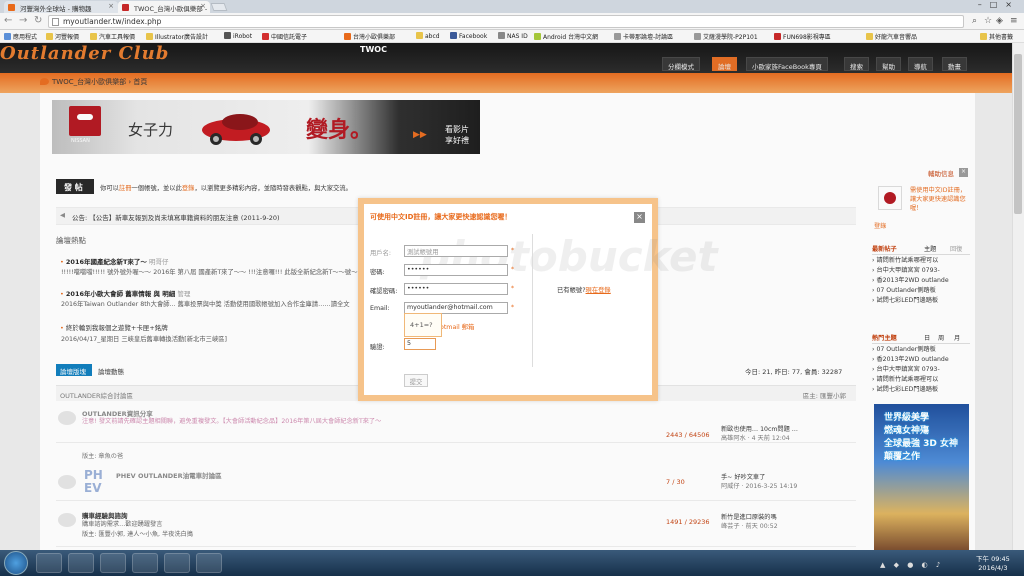  What do you see at coordinates (456, 251) in the screenshot?
I see `username-field: 測試帳號用` at bounding box center [456, 251].